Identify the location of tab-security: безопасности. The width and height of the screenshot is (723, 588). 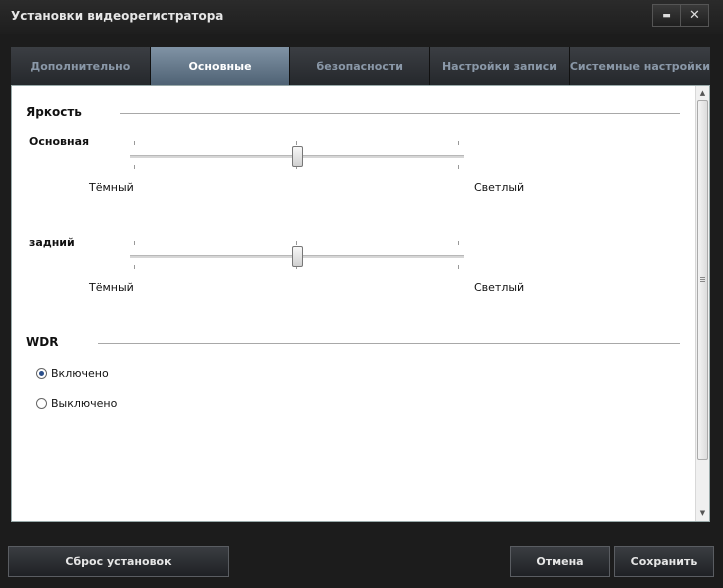
(360, 66).